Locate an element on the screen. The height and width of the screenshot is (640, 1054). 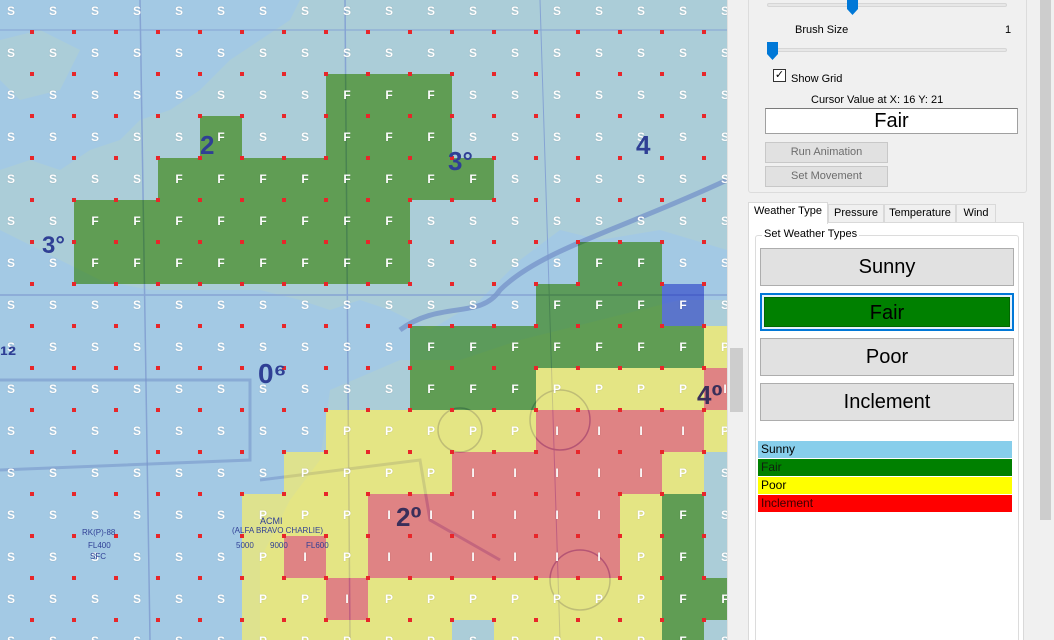
panel-scrollbar-thumb is located at coordinates (1045, 260).